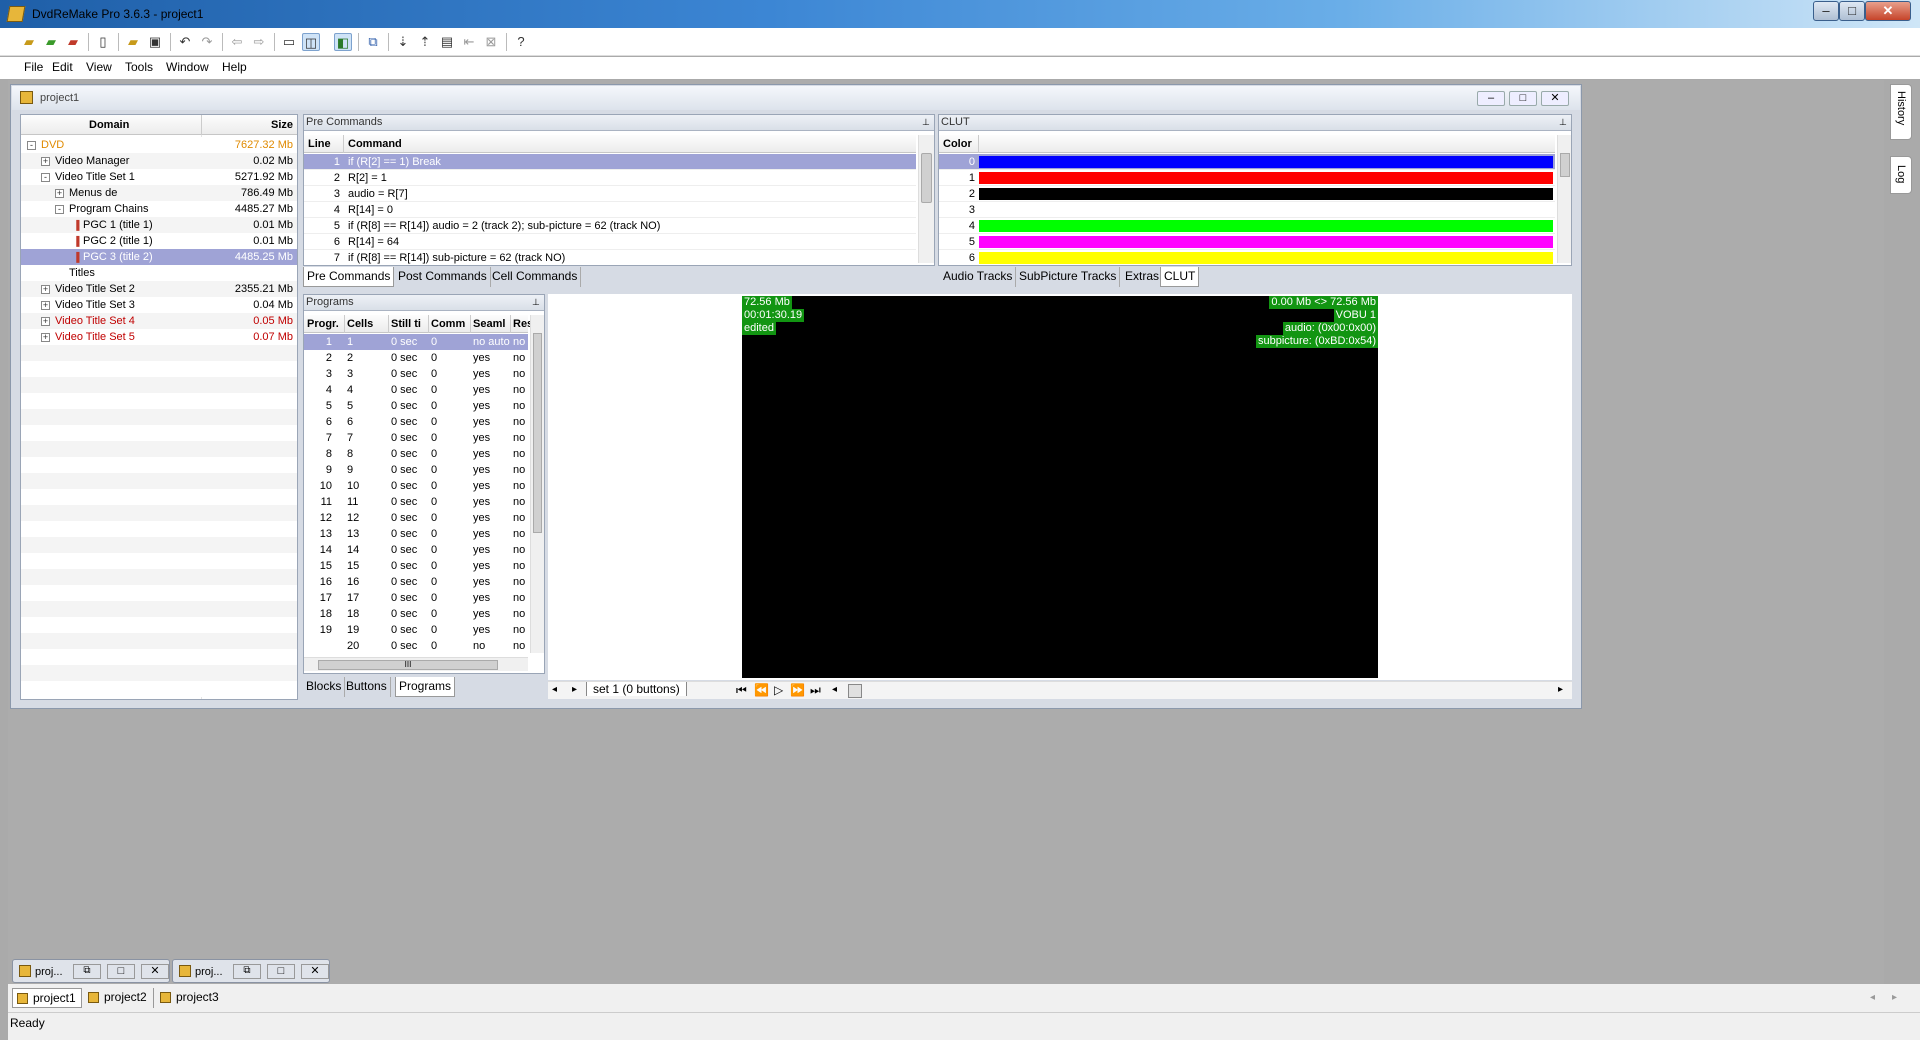  Describe the element at coordinates (610, 178) in the screenshot. I see `command-row: 2 R[2] = 1` at that location.